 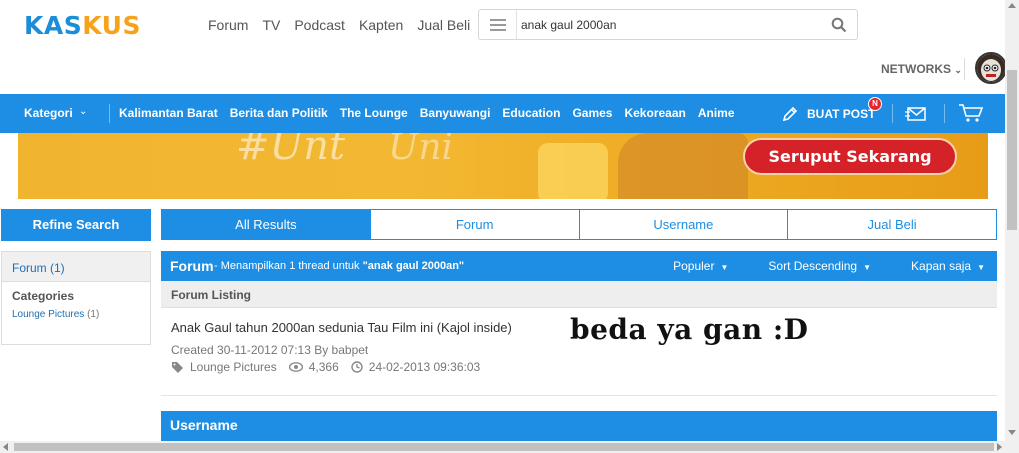 What do you see at coordinates (671, 24) in the screenshot?
I see `search-input` at bounding box center [671, 24].